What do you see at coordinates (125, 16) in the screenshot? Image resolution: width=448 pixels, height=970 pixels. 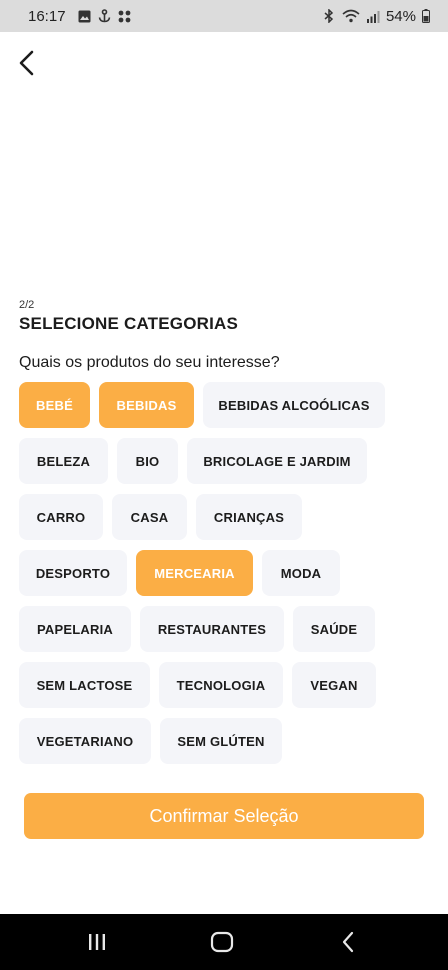 I see `grid-icon` at bounding box center [125, 16].